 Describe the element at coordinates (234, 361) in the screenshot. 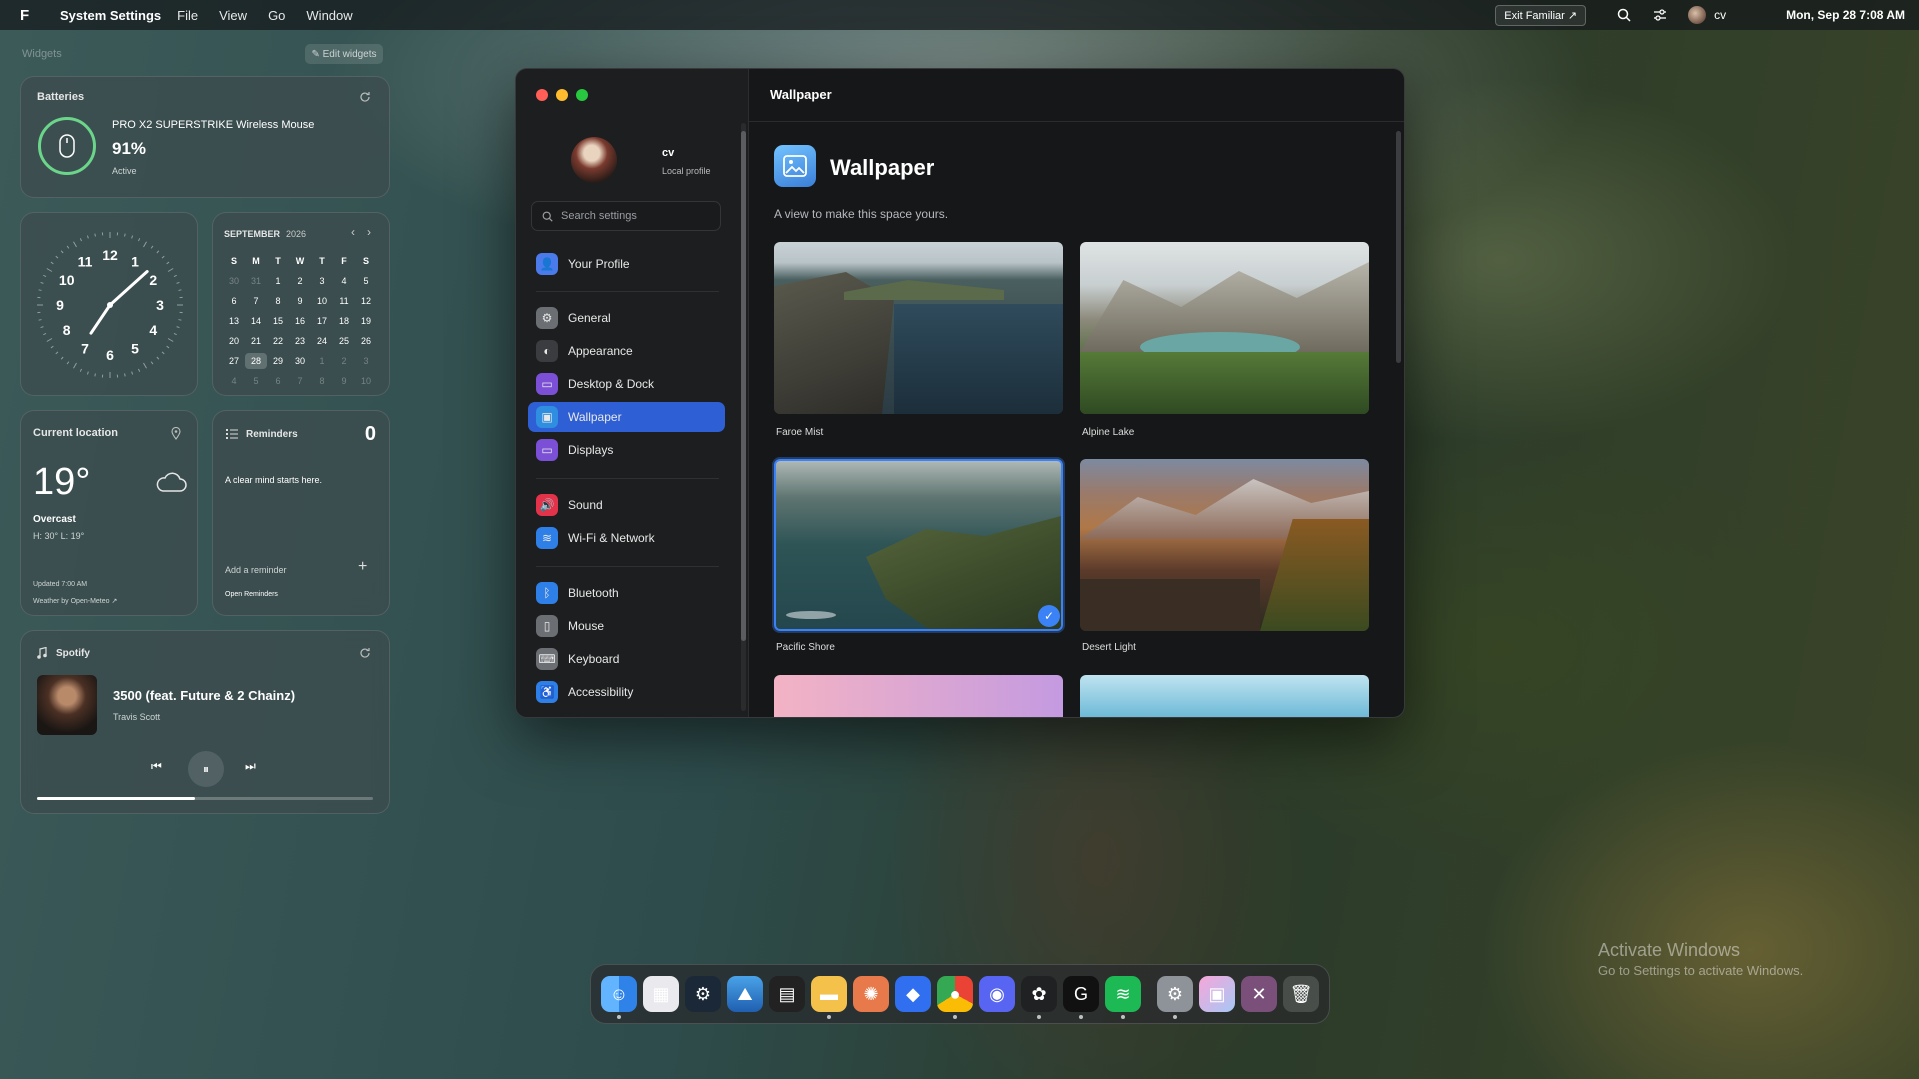

I see `calendar-day: 27` at that location.